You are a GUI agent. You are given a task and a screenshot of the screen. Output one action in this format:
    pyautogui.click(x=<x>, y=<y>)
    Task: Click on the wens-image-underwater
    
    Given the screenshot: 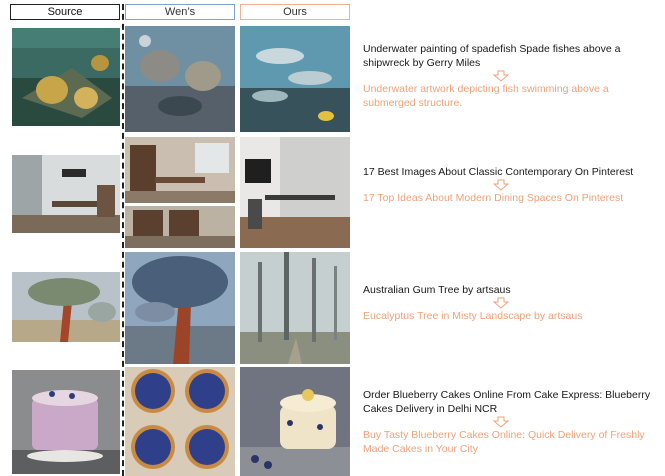 What is the action you would take?
    pyautogui.click(x=180, y=79)
    